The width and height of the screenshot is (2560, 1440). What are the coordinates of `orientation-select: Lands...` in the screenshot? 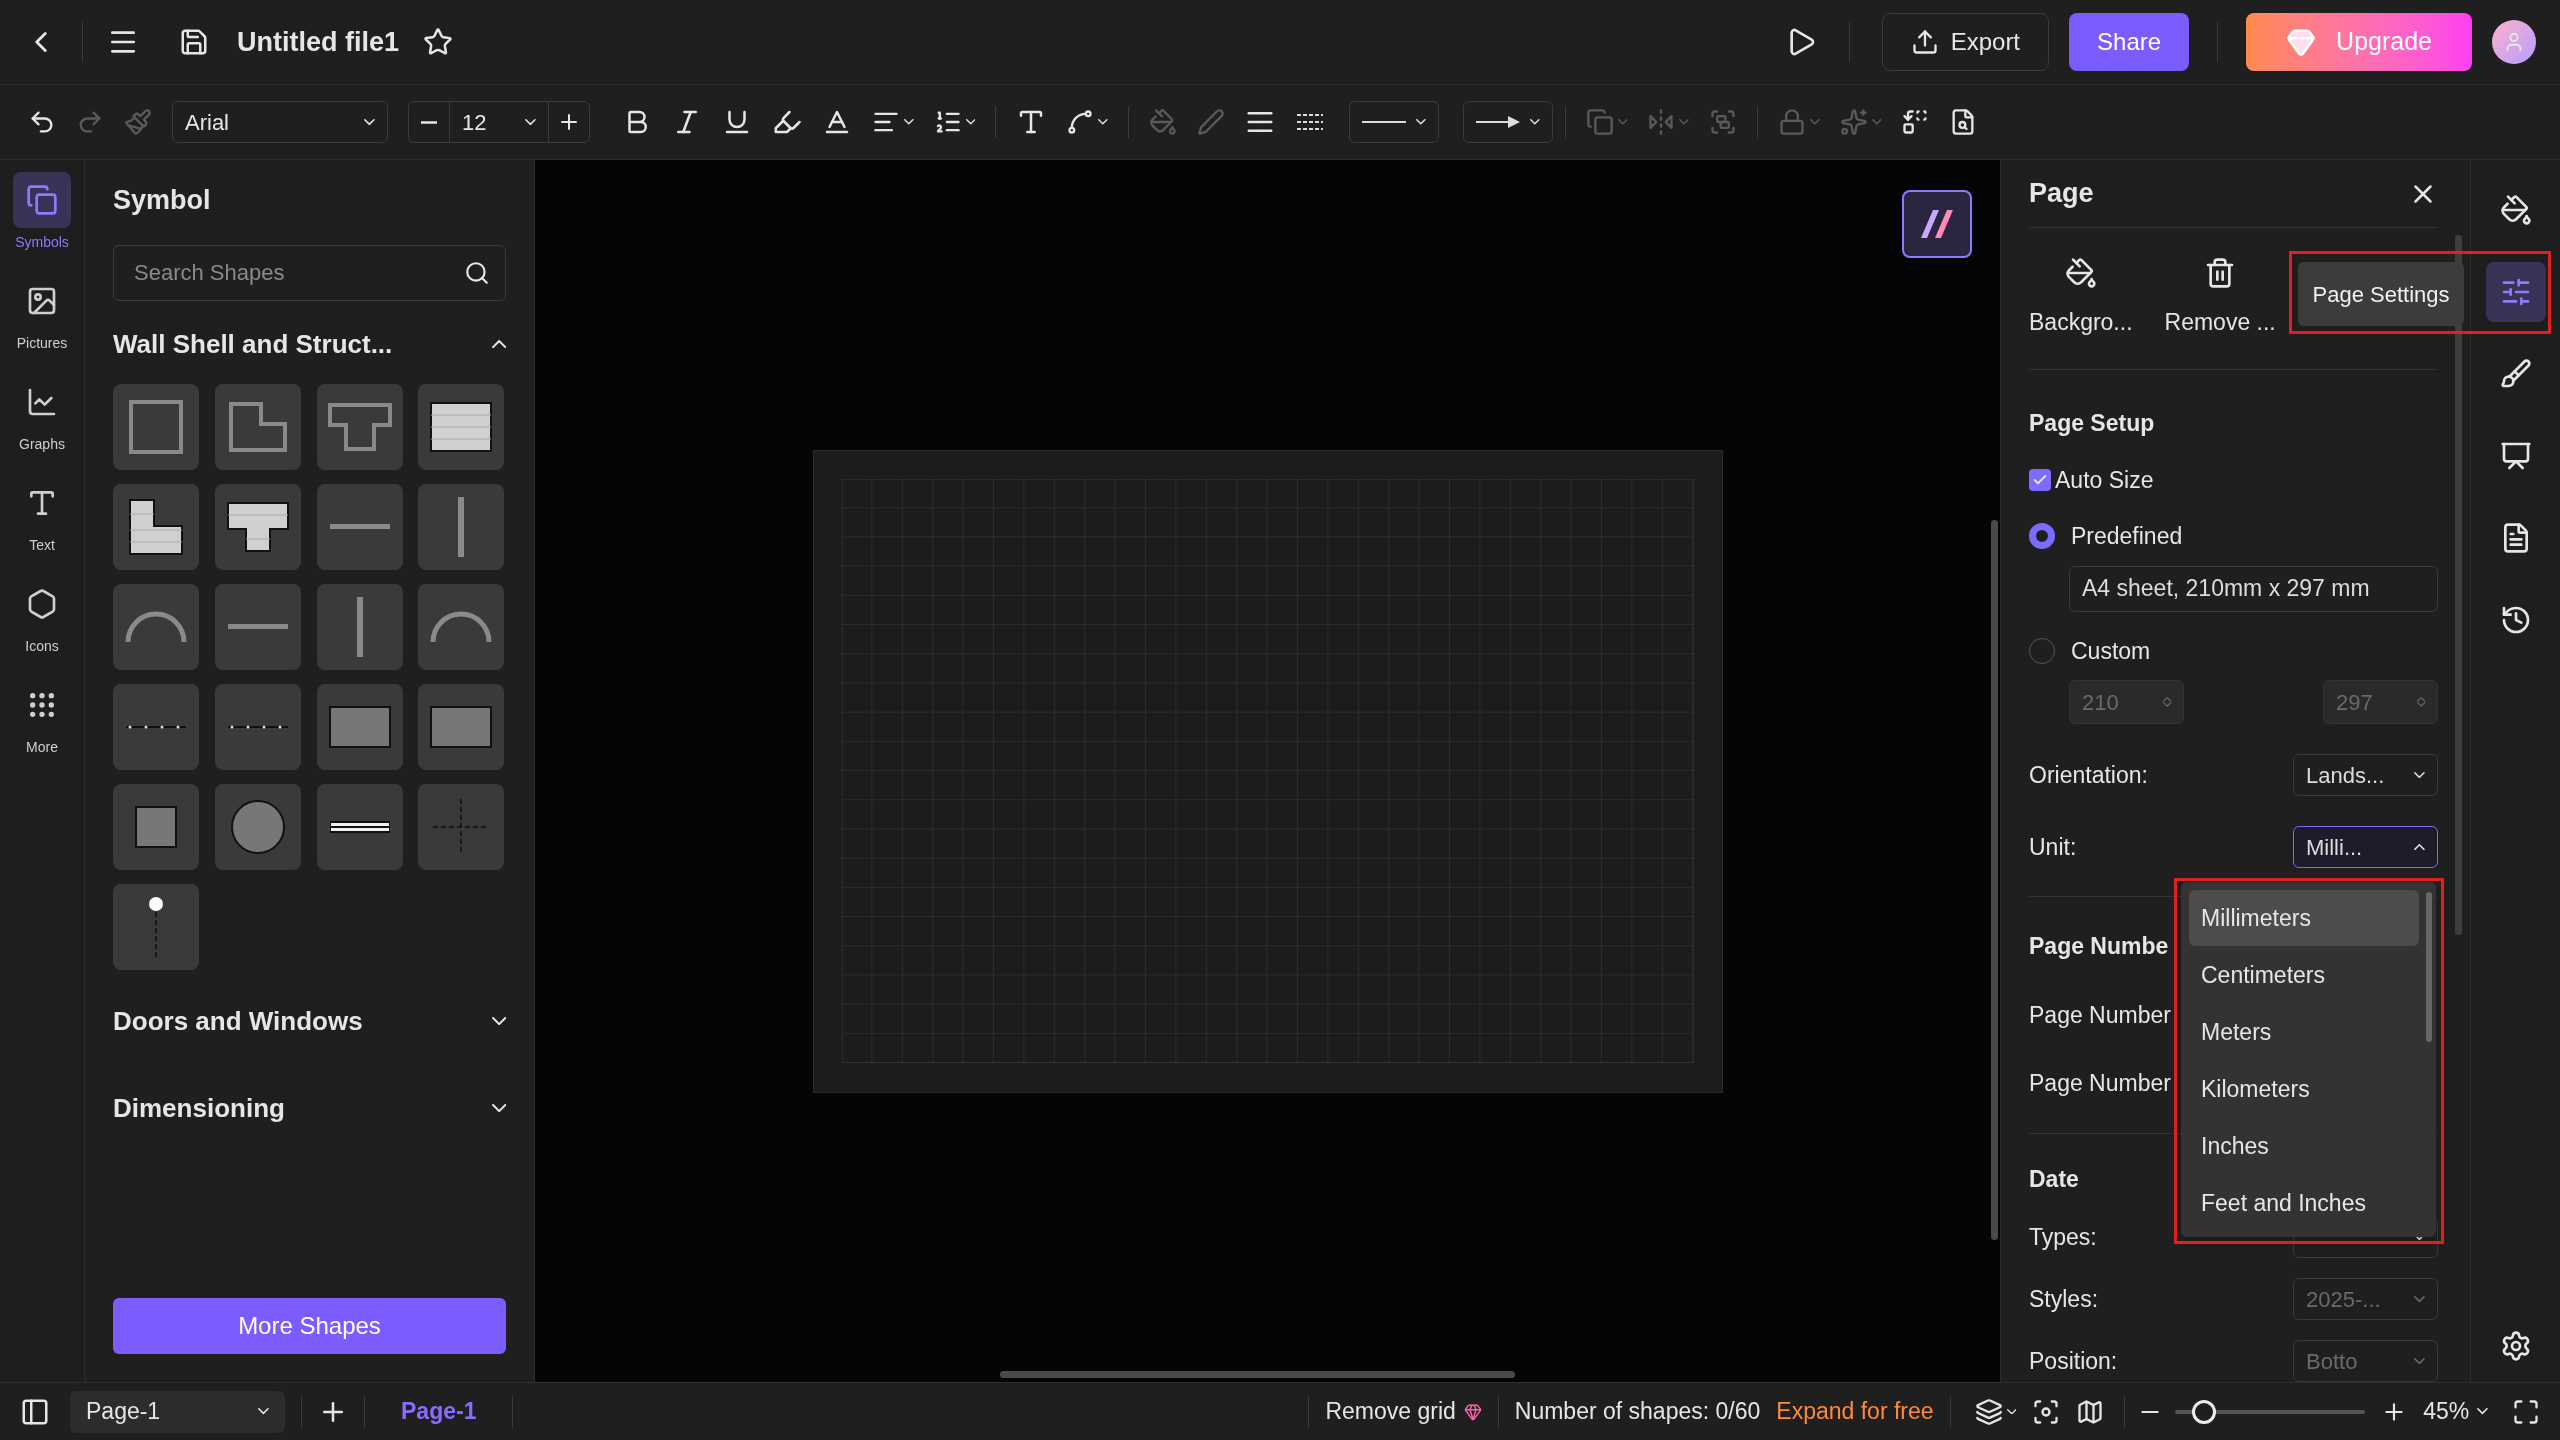 It's located at (2365, 775).